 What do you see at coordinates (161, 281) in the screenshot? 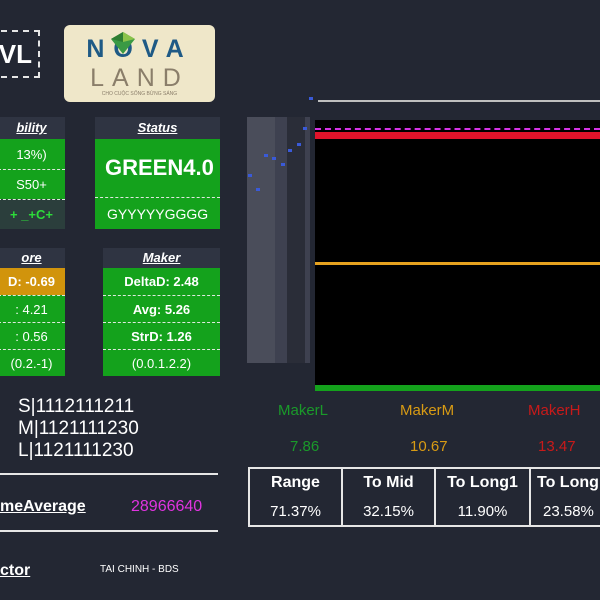
I see `maker-delta: DeltaD: 2.48` at bounding box center [161, 281].